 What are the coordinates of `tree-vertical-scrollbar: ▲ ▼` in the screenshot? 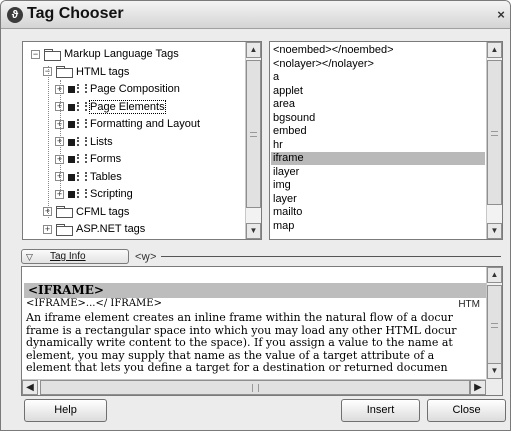 It's located at (253, 140).